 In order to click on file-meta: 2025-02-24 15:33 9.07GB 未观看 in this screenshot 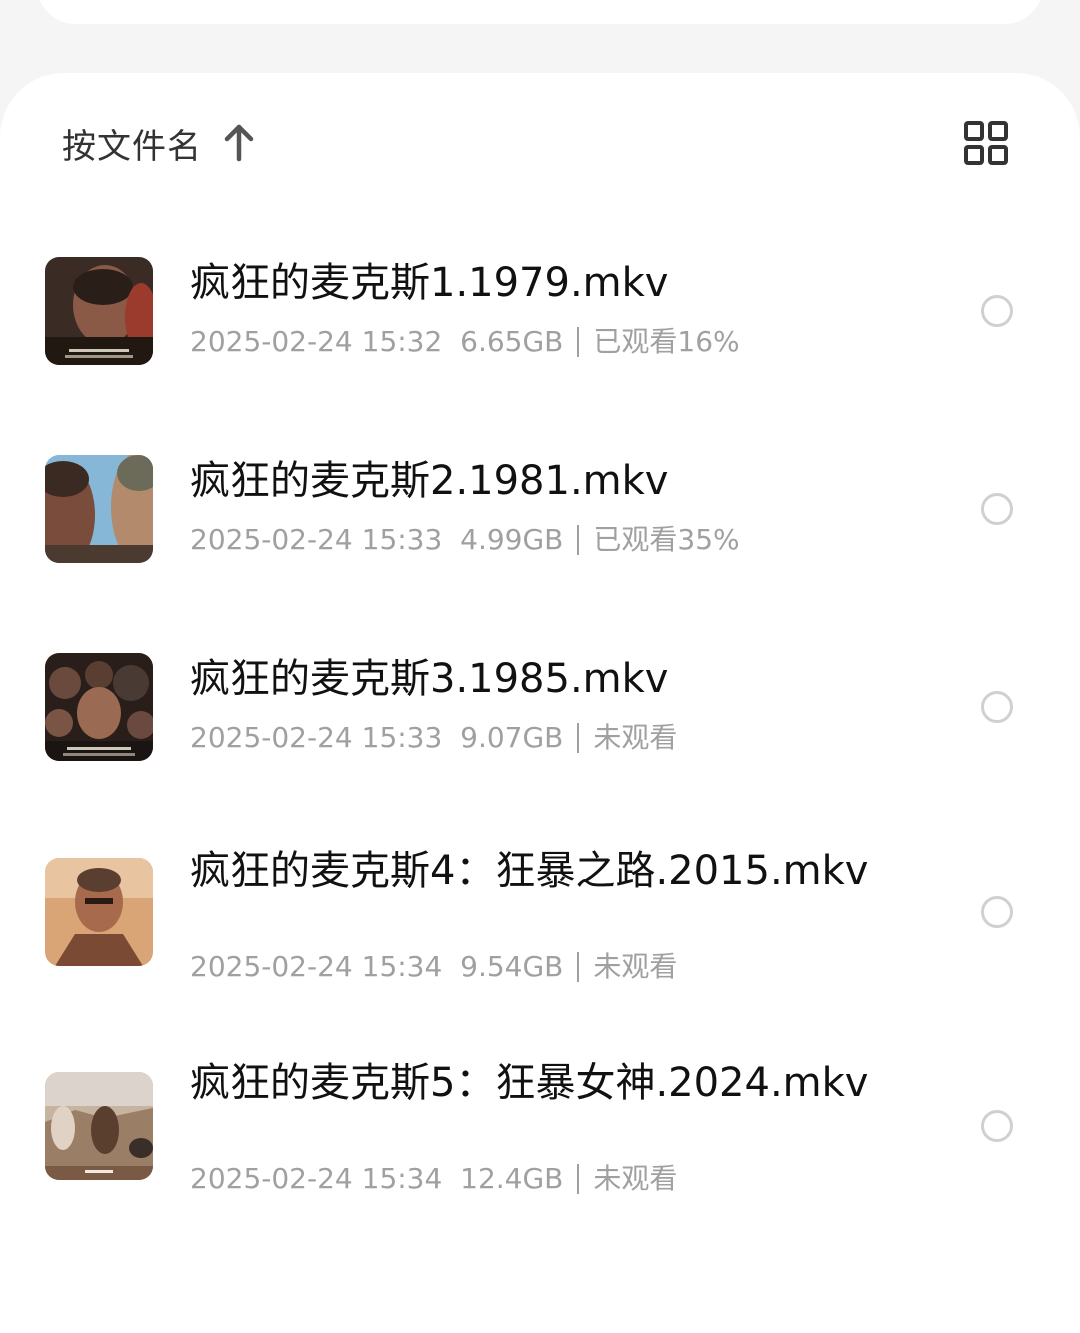, I will do `click(433, 736)`.